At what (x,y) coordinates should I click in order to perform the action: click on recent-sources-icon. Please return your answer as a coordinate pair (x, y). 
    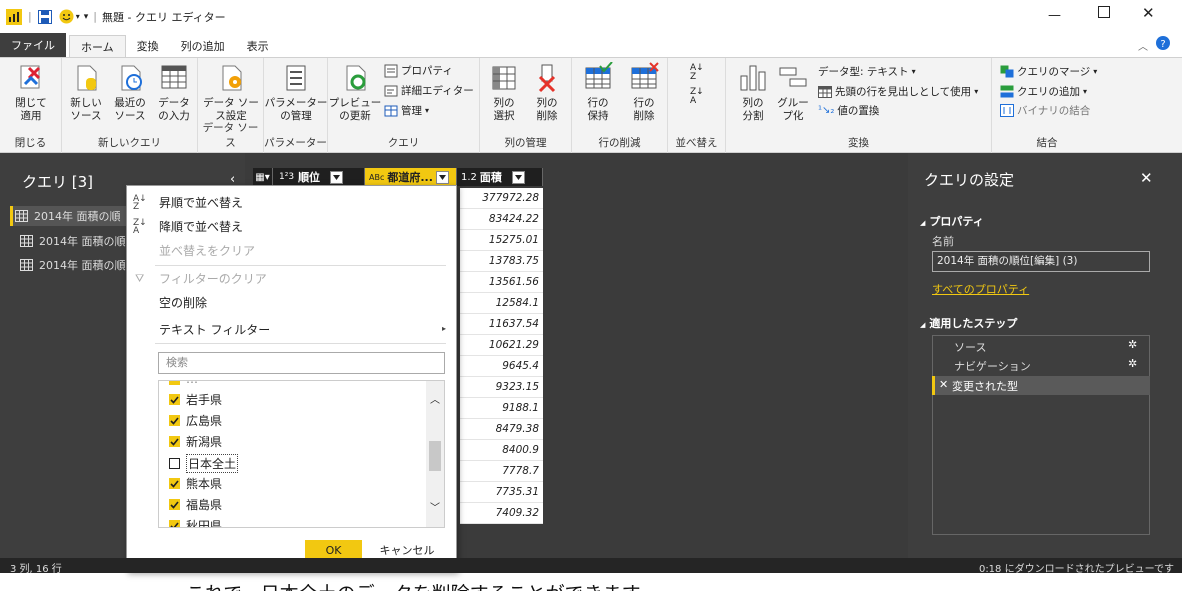
    Looking at the image, I should click on (131, 78).